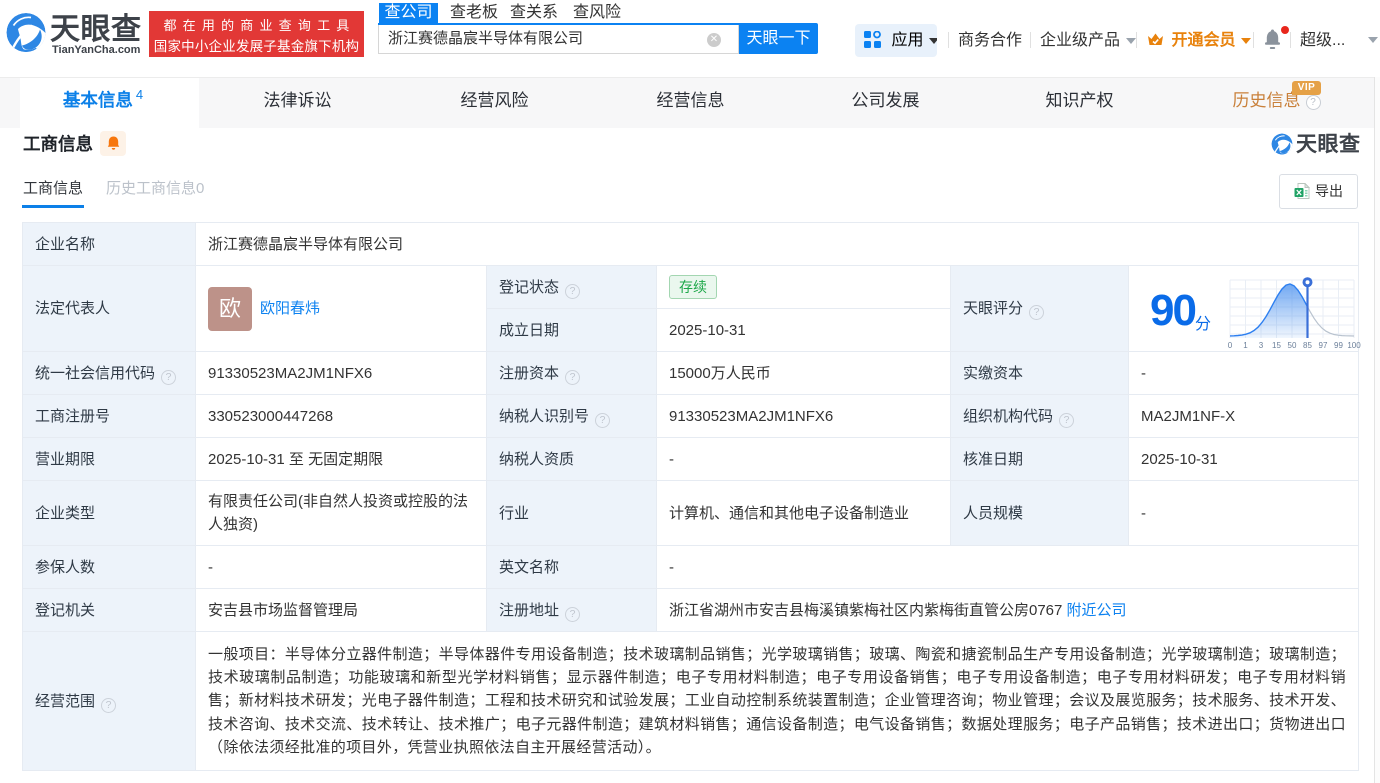 The height and width of the screenshot is (783, 1380). Describe the element at coordinates (1292, 345) in the screenshot. I see `svg-text: 50` at that location.